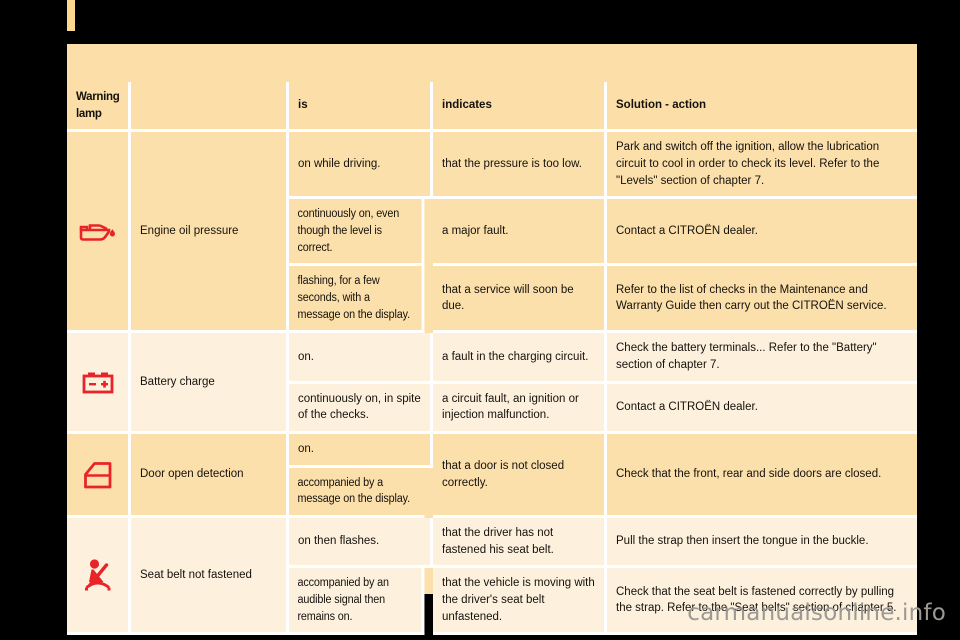 Image resolution: width=960 pixels, height=640 pixels. What do you see at coordinates (520, 166) in the screenshot?
I see `lamp-state-indicates: that the pressure is too low.` at bounding box center [520, 166].